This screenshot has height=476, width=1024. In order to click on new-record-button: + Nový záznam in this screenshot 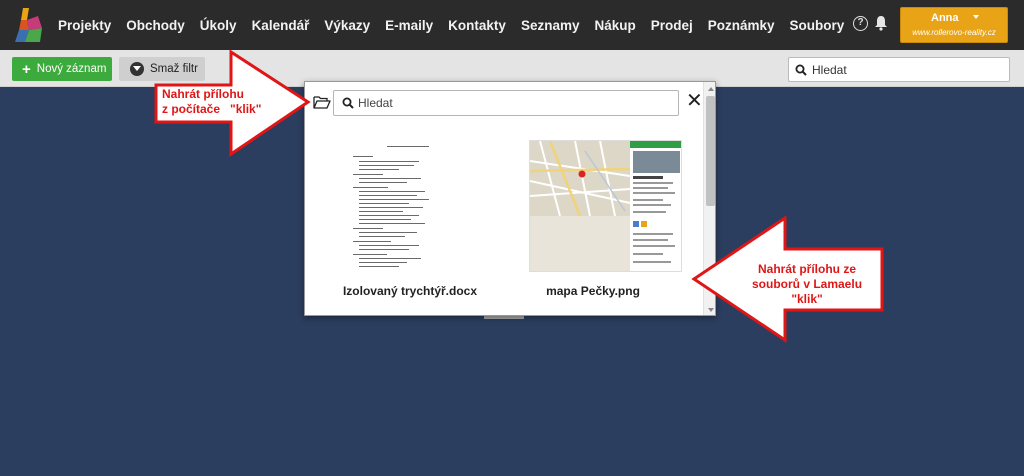, I will do `click(62, 69)`.